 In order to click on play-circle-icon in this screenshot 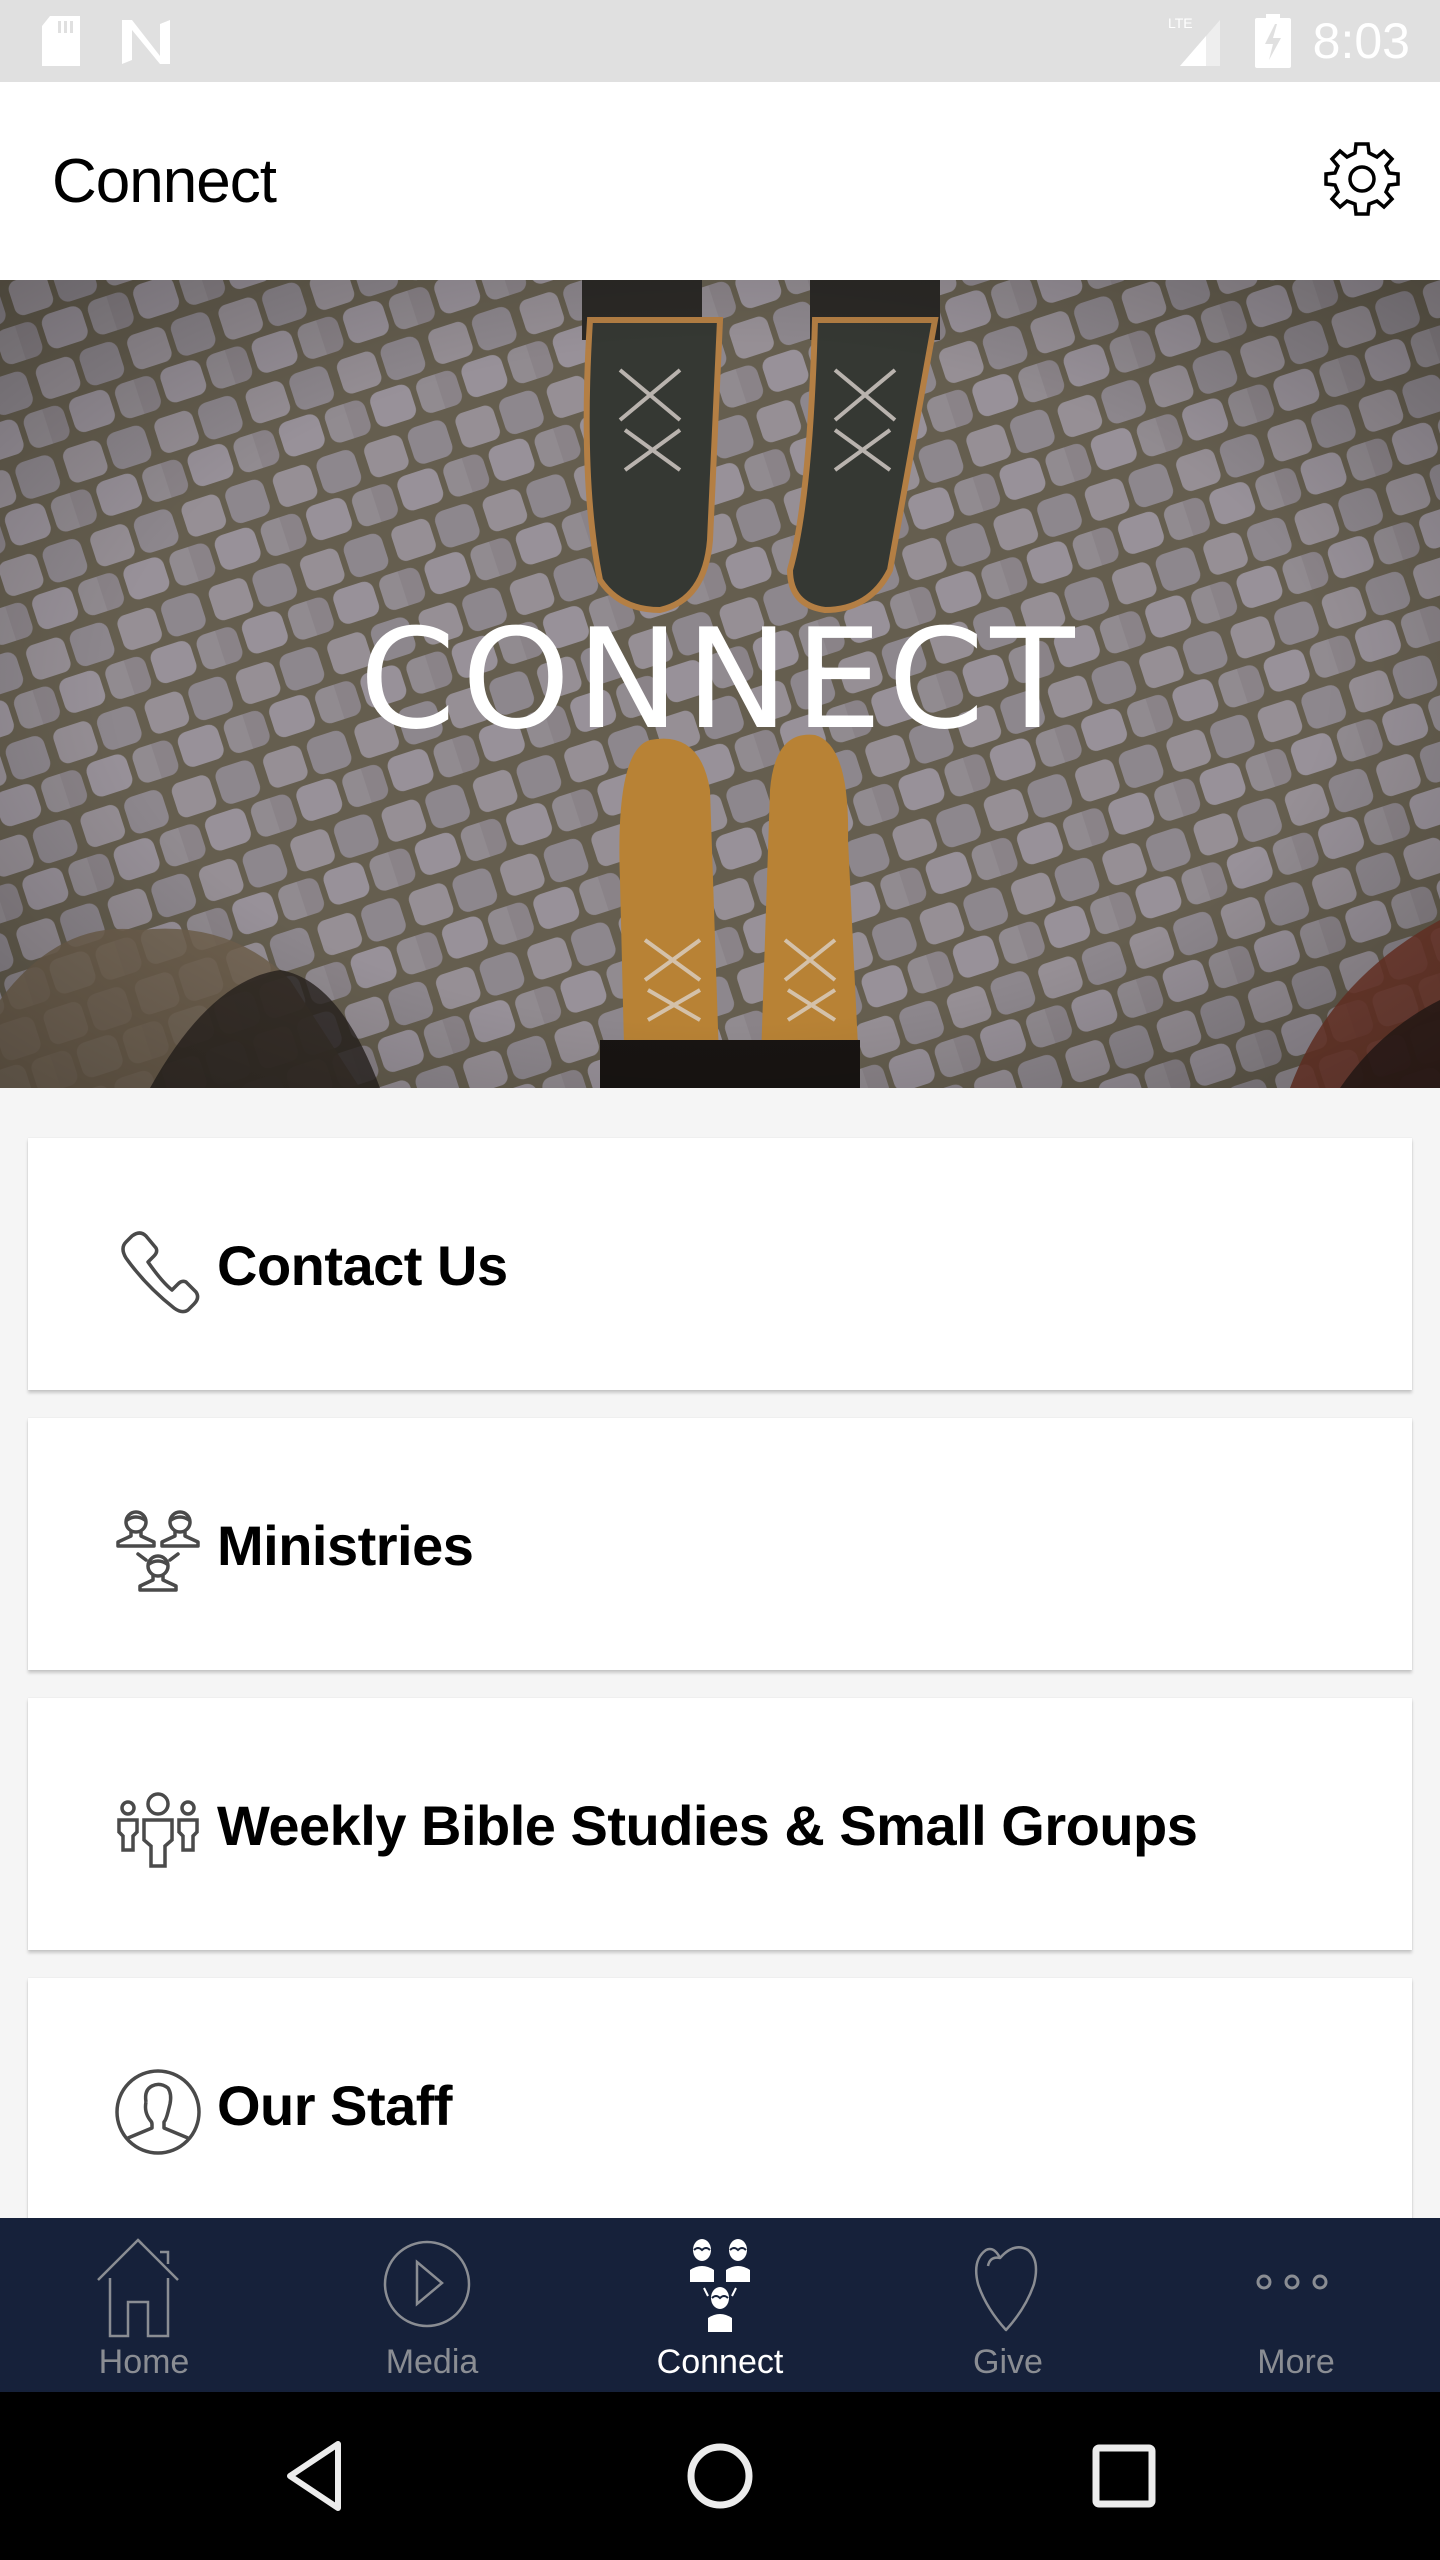, I will do `click(427, 2284)`.